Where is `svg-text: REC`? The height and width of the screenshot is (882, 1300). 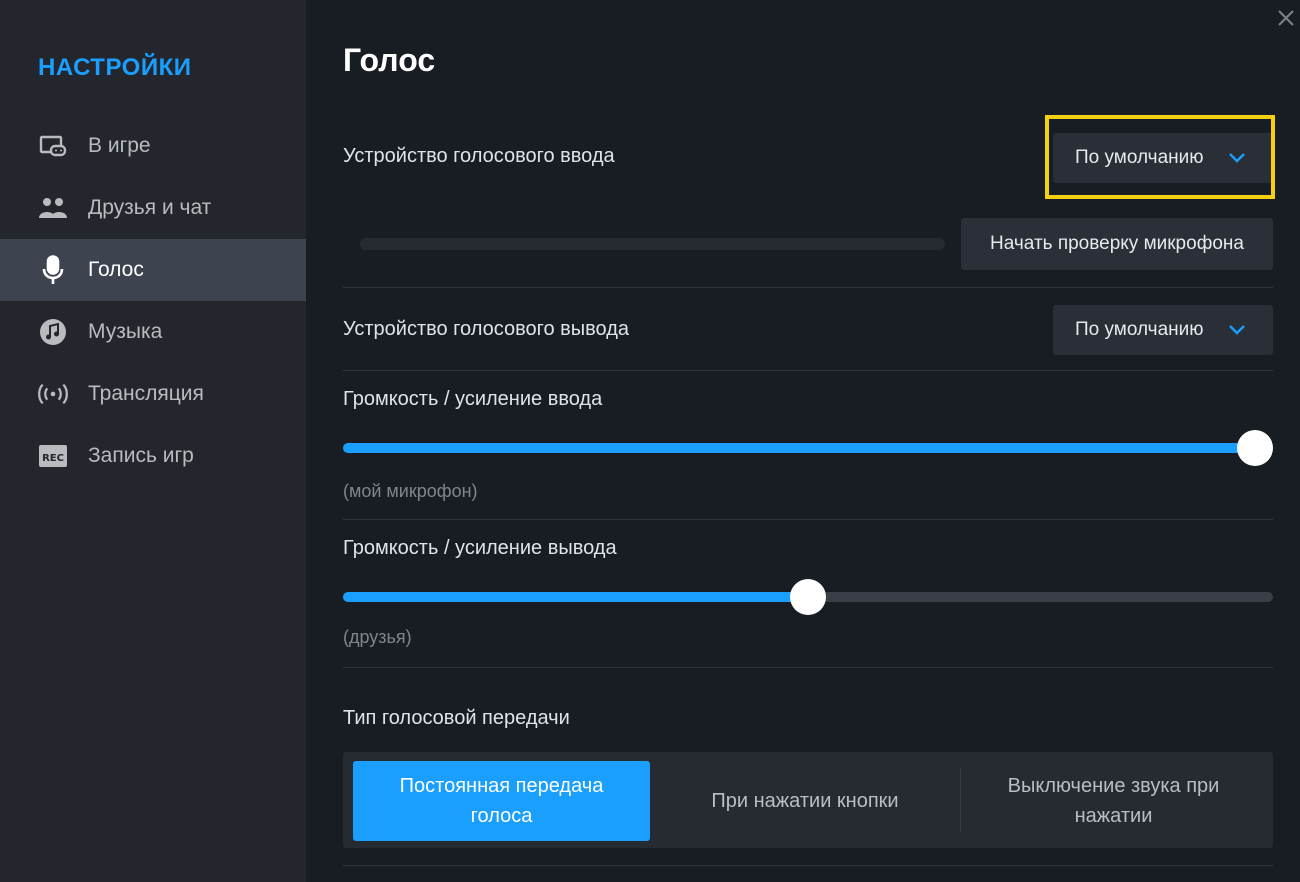
svg-text: REC is located at coordinates (53, 458).